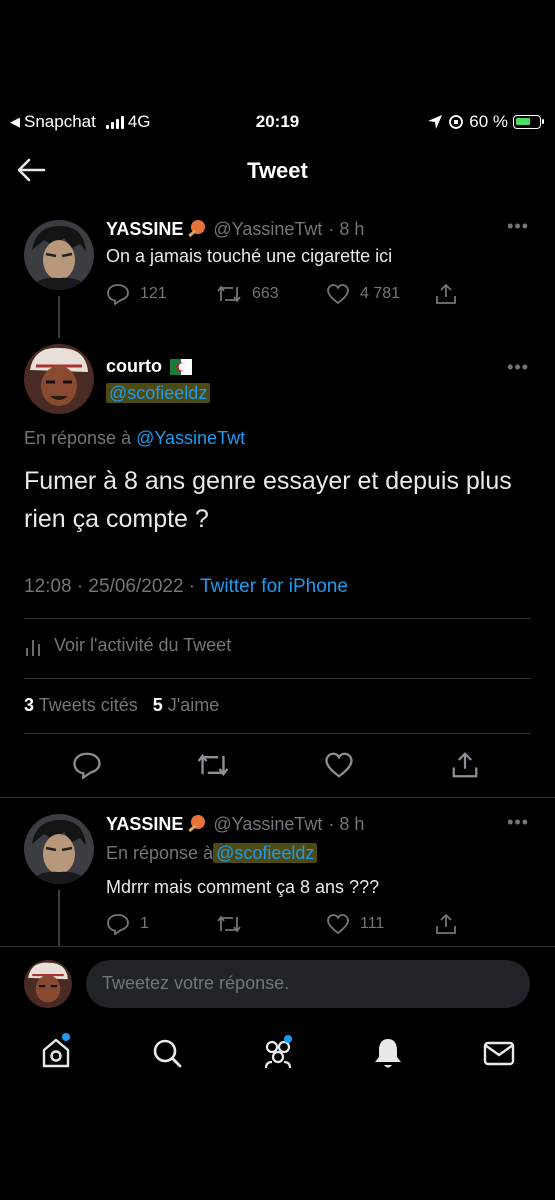 The width and height of the screenshot is (555, 1200). I want to click on reply-button: 1, so click(127, 924).